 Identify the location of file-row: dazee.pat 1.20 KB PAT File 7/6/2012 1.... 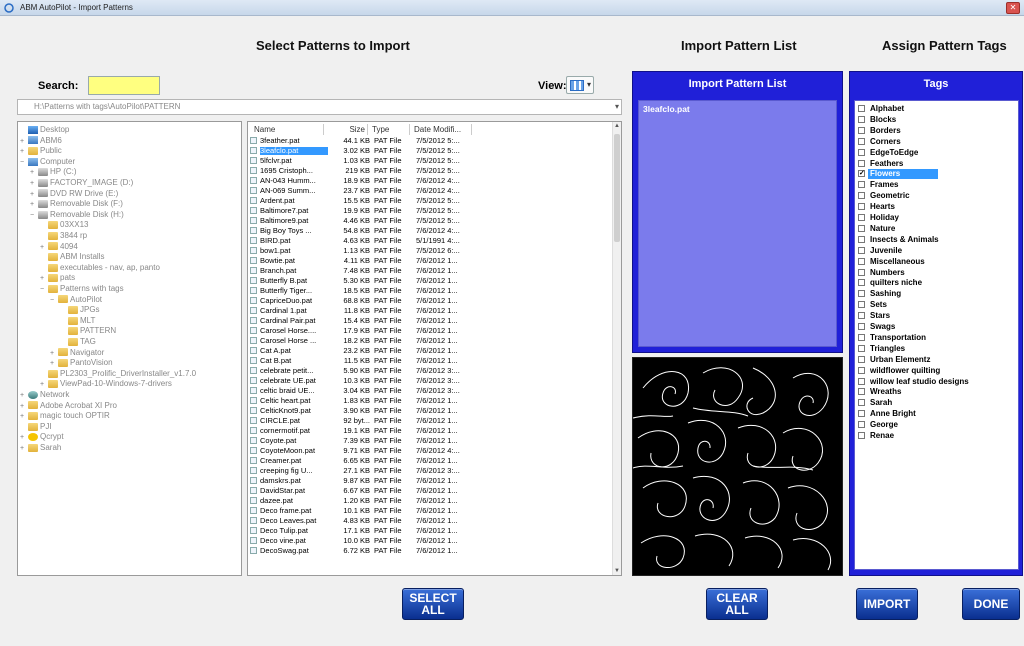
(430, 501).